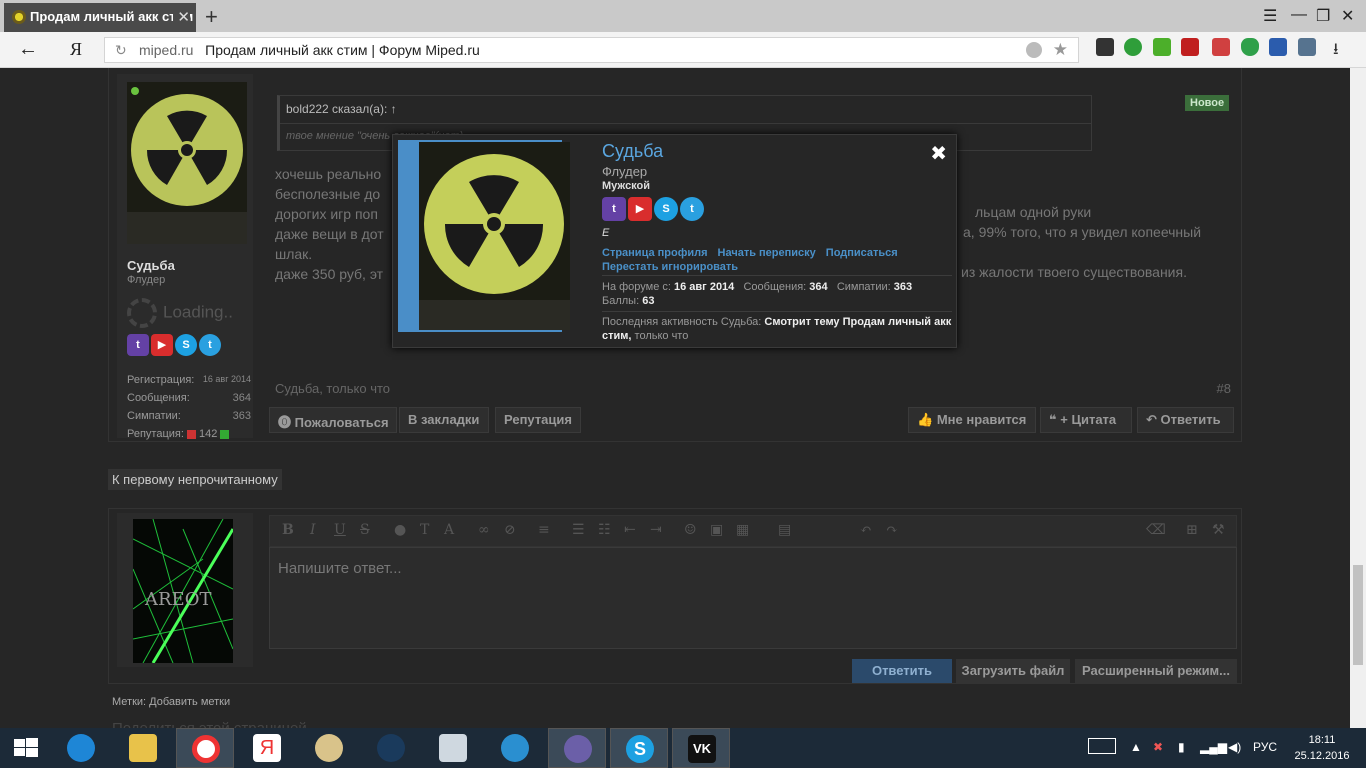  What do you see at coordinates (484, 530) in the screenshot?
I see `link-icon: ∞` at bounding box center [484, 530].